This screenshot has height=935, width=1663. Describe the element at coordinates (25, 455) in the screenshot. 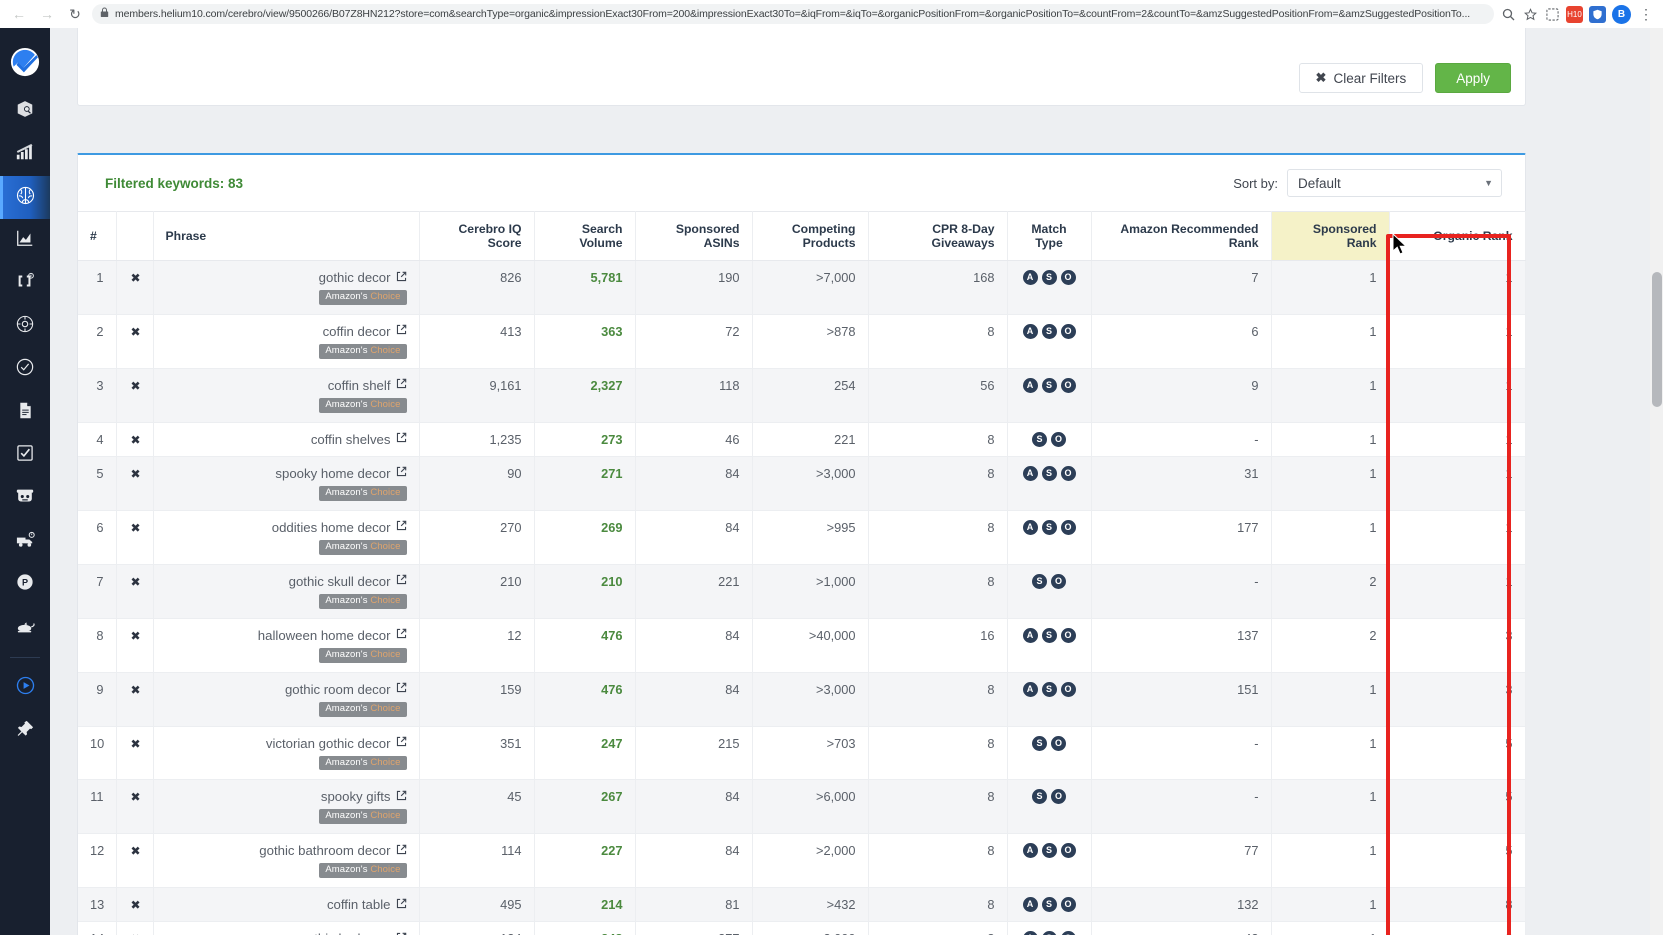

I see `sidebar-item-keyword-tracker` at that location.